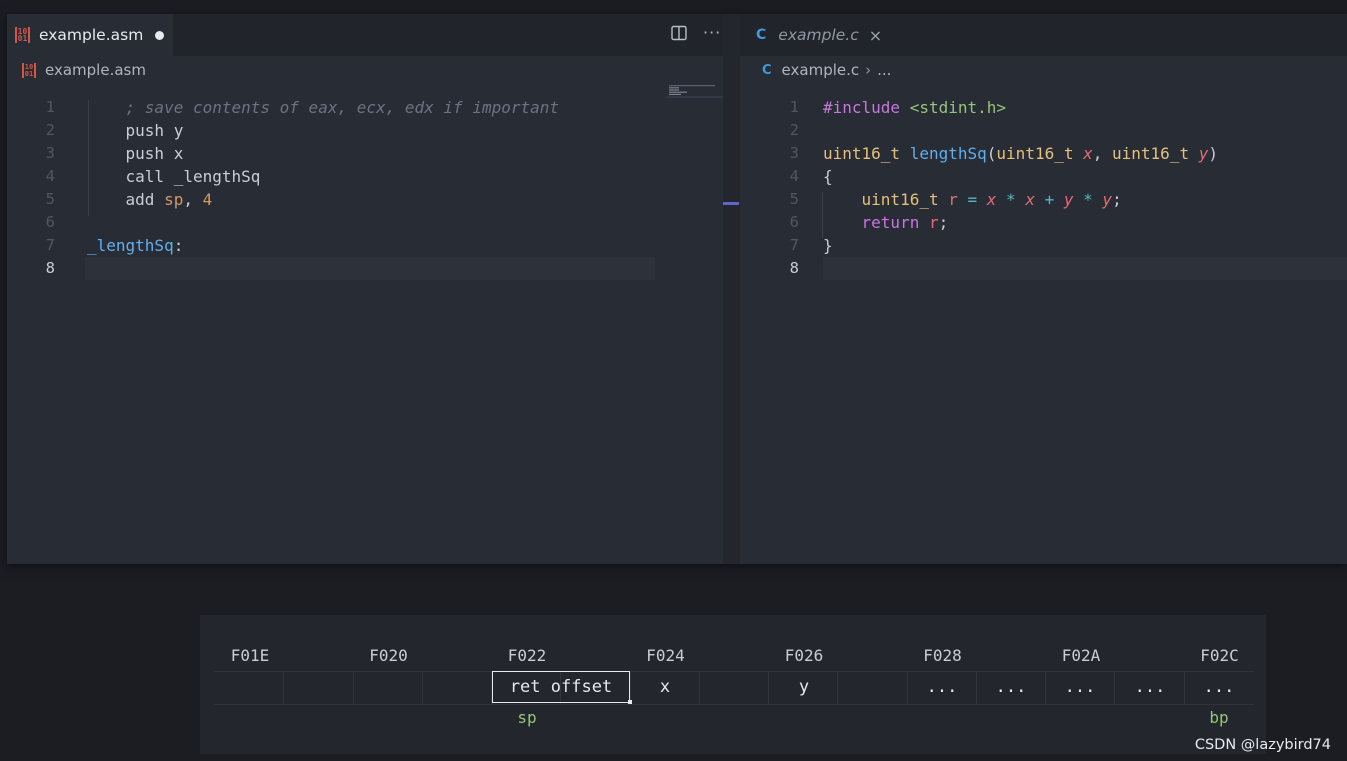 This screenshot has height=761, width=1347. I want to click on code-text: {, so click(828, 176).